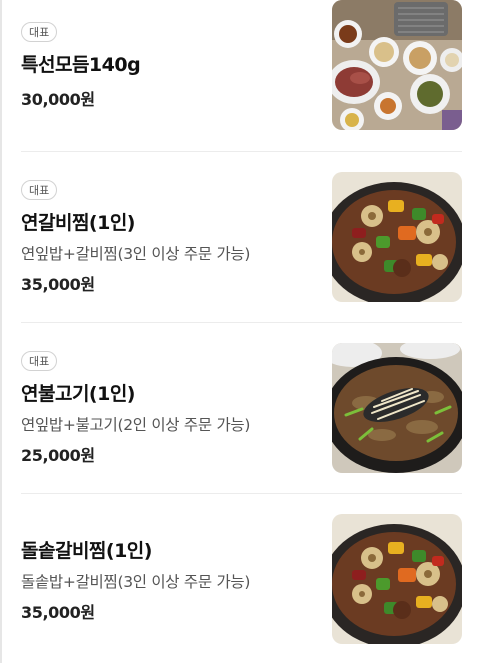 This screenshot has height=663, width=479. Describe the element at coordinates (136, 582) in the screenshot. I see `menu-item-description: 돌솥밥+갈비찜(3인 이상 주문 가능)` at that location.